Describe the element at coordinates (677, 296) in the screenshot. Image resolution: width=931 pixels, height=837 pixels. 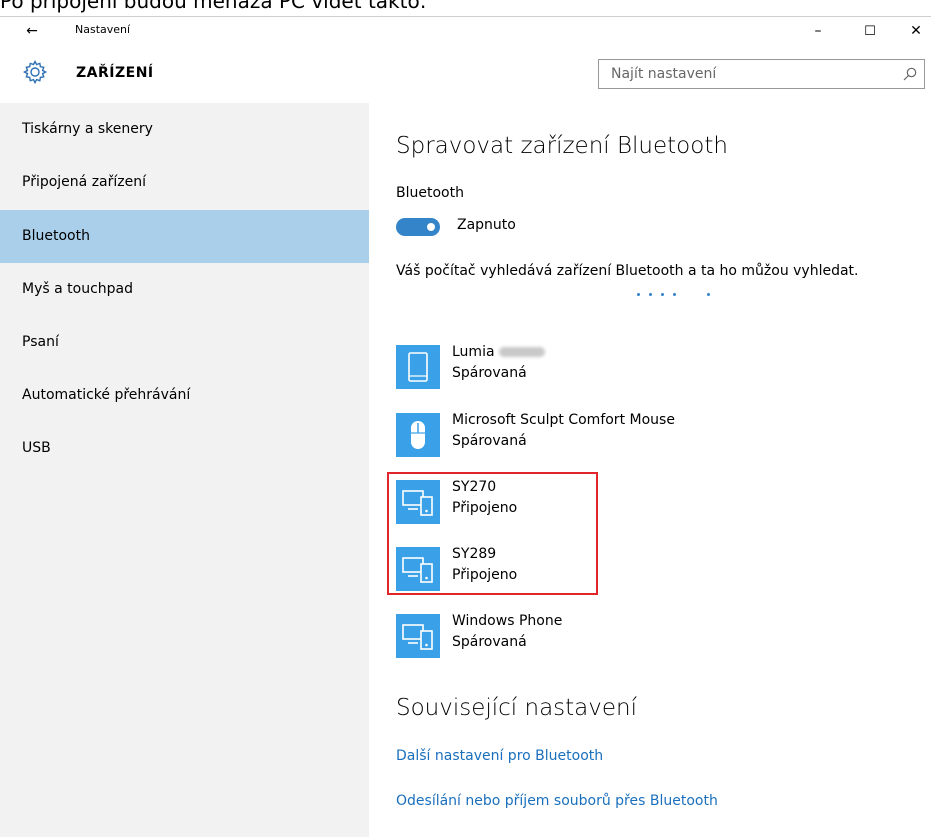
I see `progress-dots-icon` at that location.